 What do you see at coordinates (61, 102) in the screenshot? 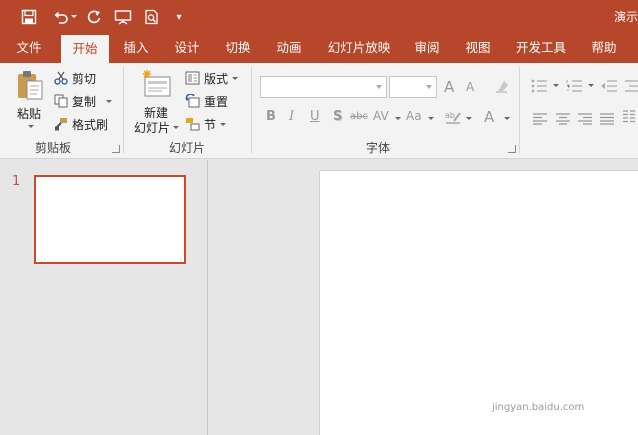
I see `copy-icon` at bounding box center [61, 102].